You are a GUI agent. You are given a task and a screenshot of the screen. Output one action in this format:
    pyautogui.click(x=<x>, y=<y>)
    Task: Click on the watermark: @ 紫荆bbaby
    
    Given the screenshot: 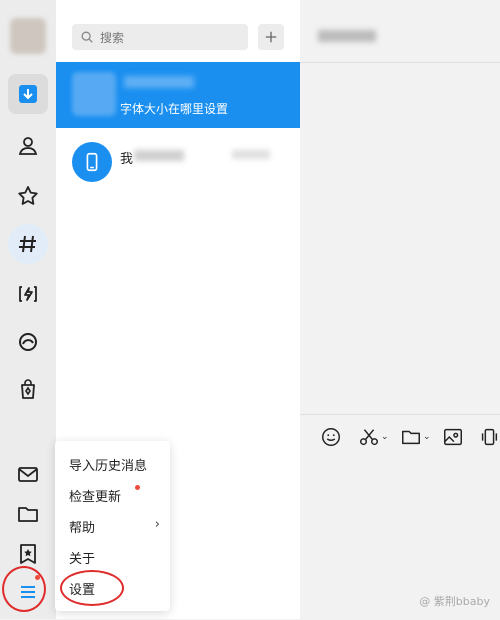 What is the action you would take?
    pyautogui.click(x=454, y=601)
    